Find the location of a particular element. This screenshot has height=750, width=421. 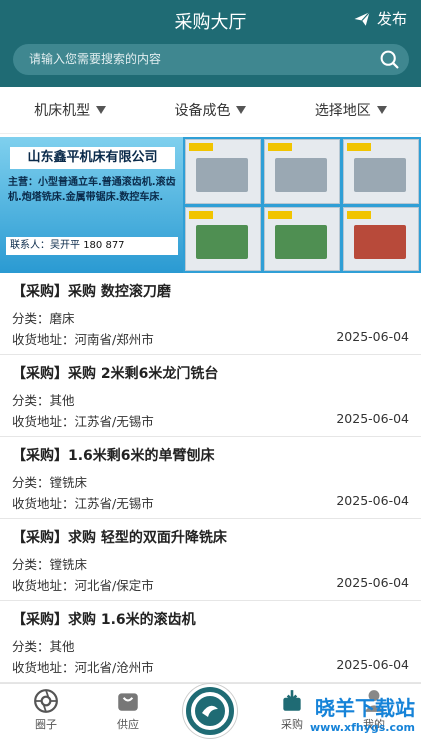

tab-label: 采购 is located at coordinates (292, 724).